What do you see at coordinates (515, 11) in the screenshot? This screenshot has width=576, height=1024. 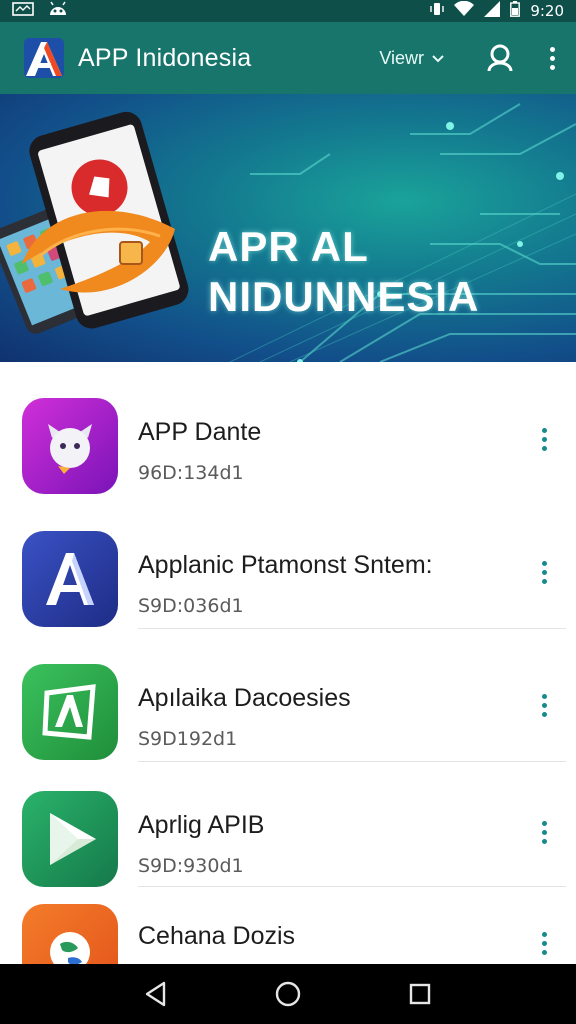 I see `battery-icon` at bounding box center [515, 11].